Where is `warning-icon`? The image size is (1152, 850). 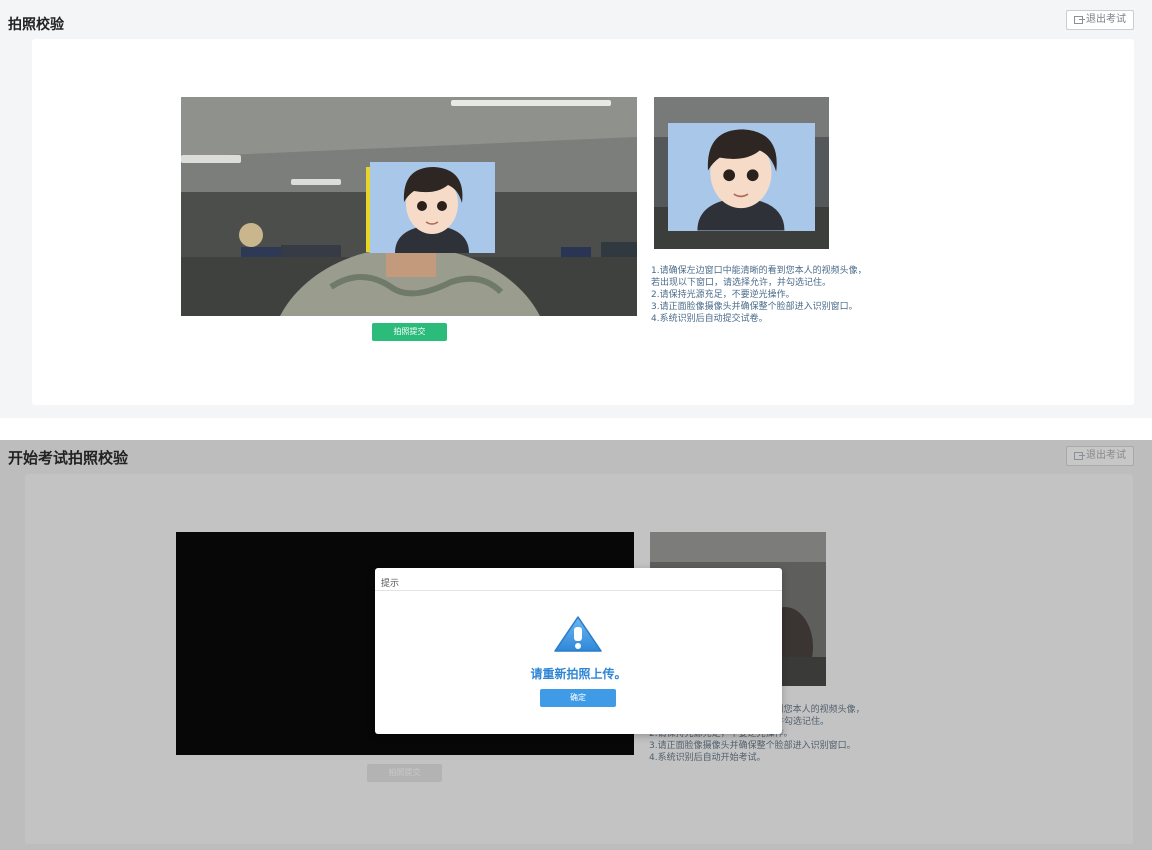 warning-icon is located at coordinates (578, 634).